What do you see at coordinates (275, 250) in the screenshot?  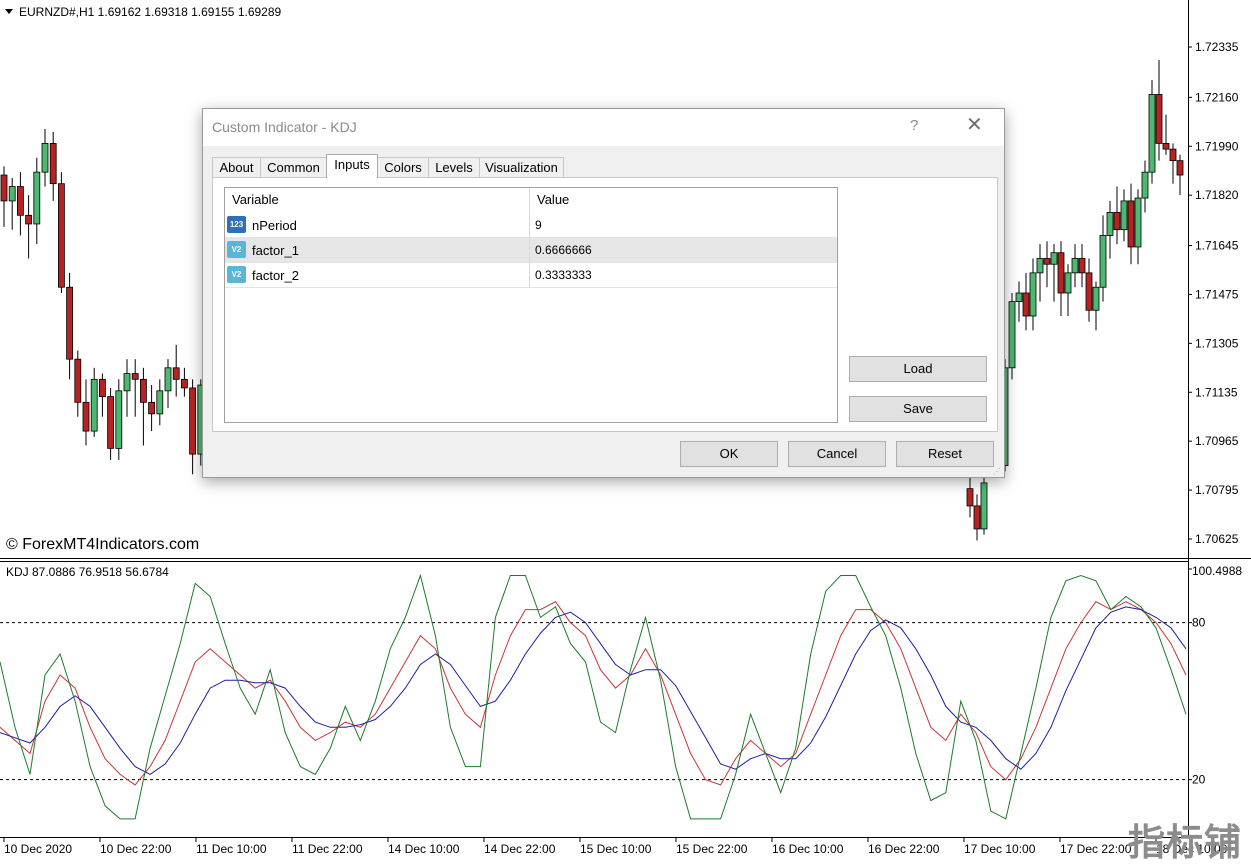 I see `input-variable-name: factor_1` at bounding box center [275, 250].